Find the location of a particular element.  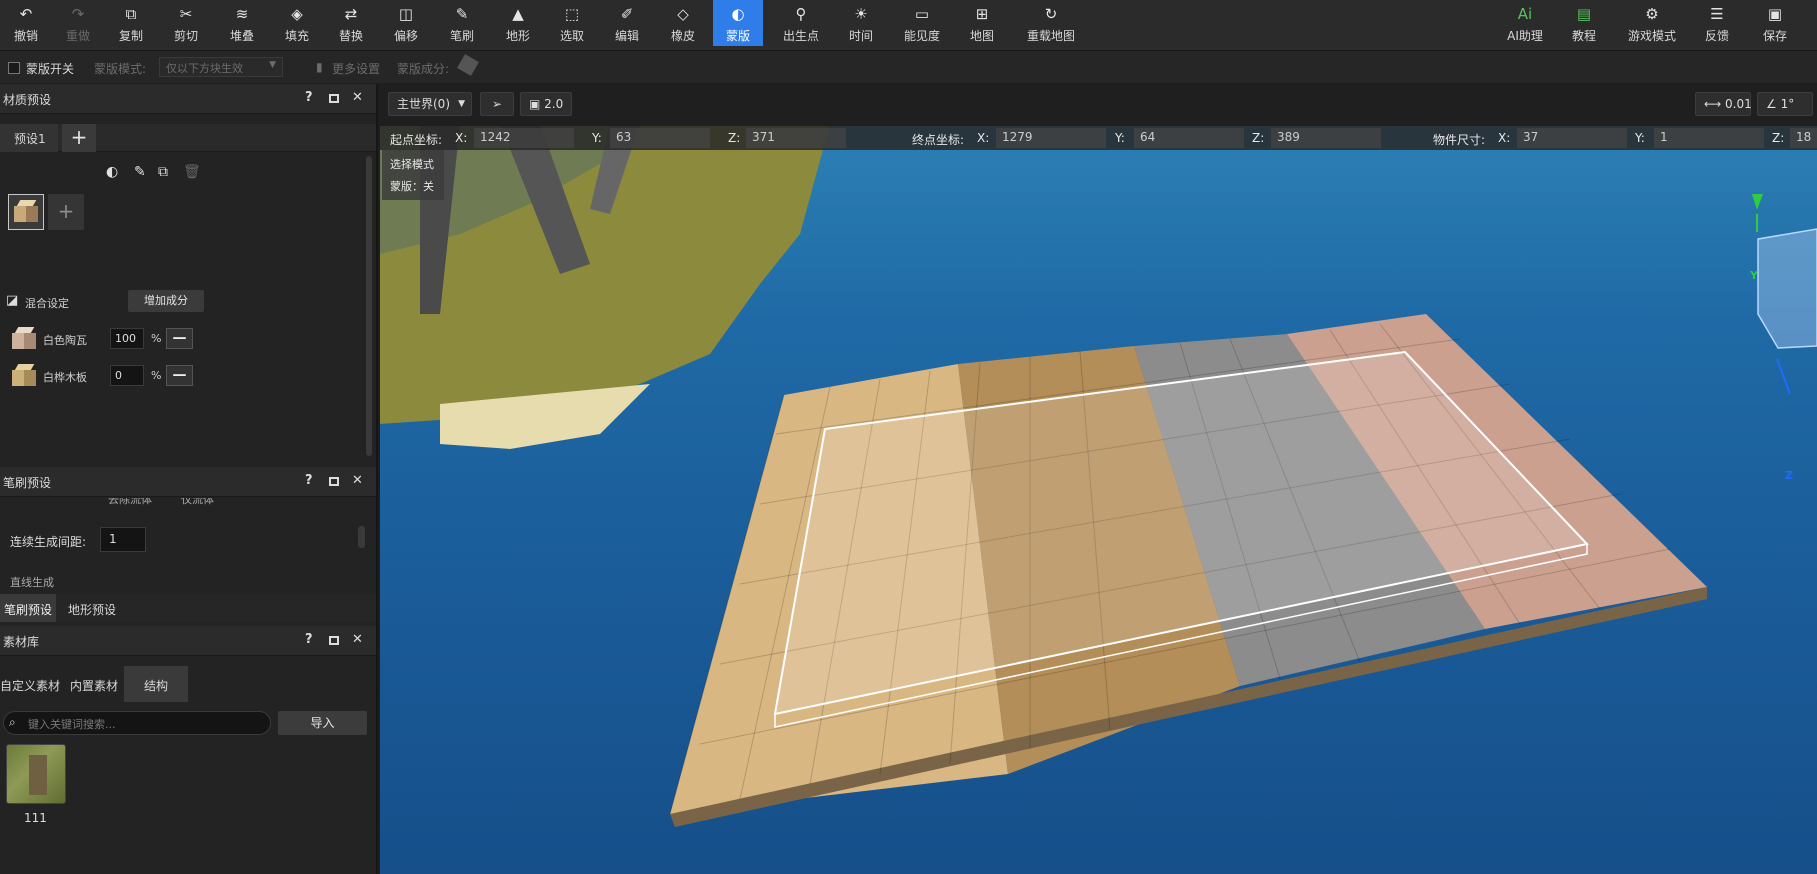

eraser-button: ◇ 橡皮 is located at coordinates (683, 23).